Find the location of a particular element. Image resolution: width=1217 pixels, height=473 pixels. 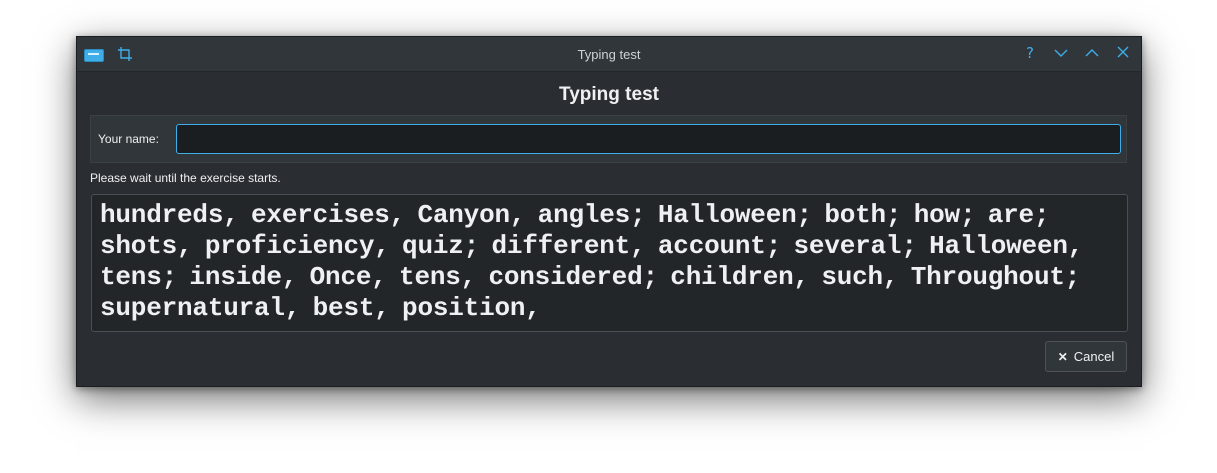

close-icon is located at coordinates (1123, 52).